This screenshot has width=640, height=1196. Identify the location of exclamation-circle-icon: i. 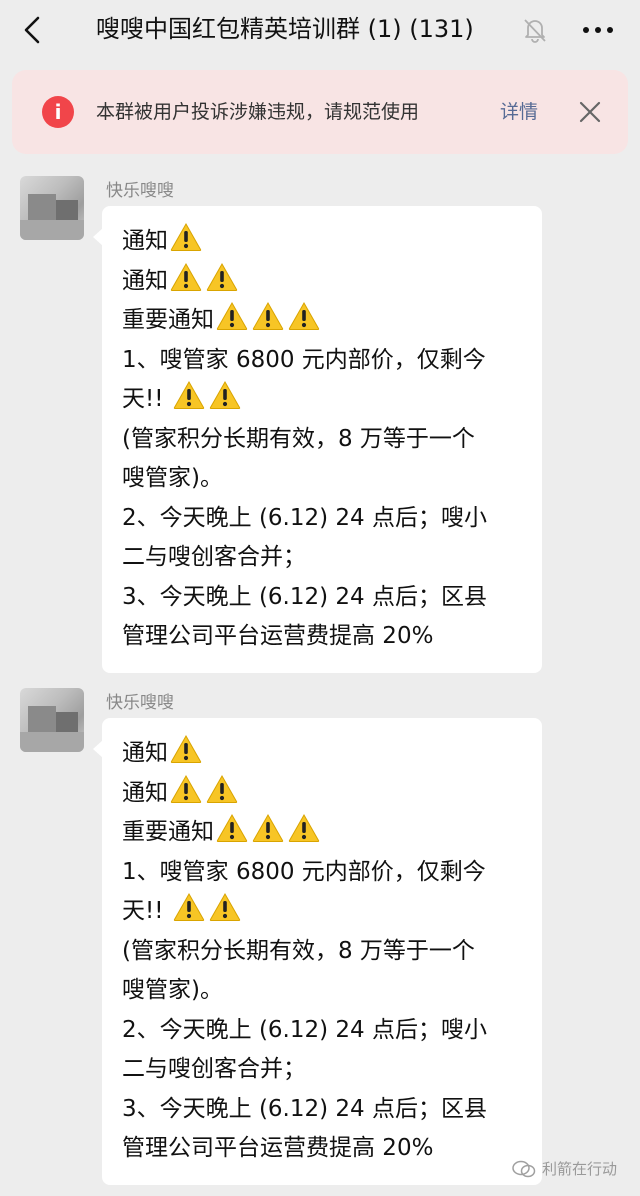
(58, 112).